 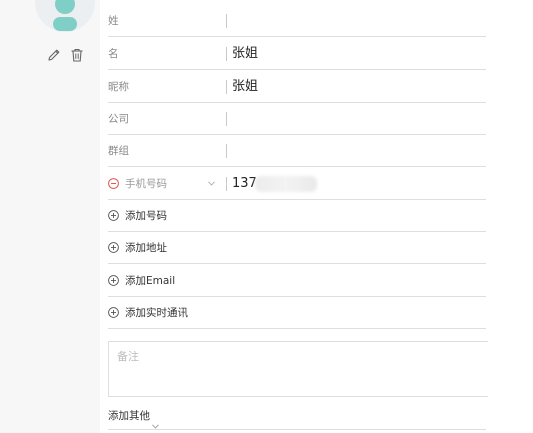 What do you see at coordinates (146, 216) in the screenshot?
I see `add-number-label: 添加号码` at bounding box center [146, 216].